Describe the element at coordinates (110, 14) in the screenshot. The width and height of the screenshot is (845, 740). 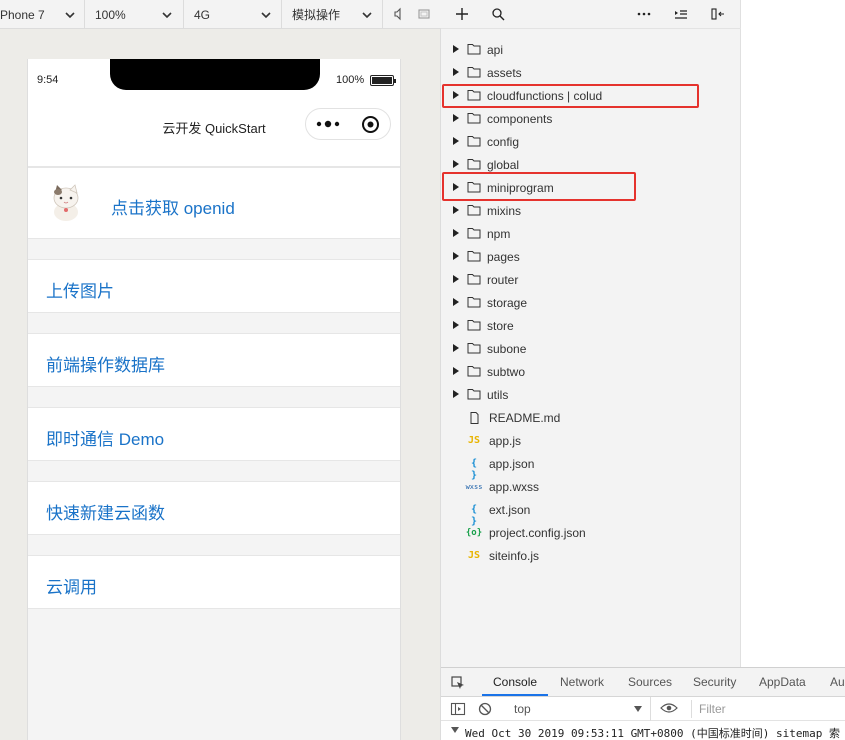
I see `zoom-select-value: 100%` at that location.